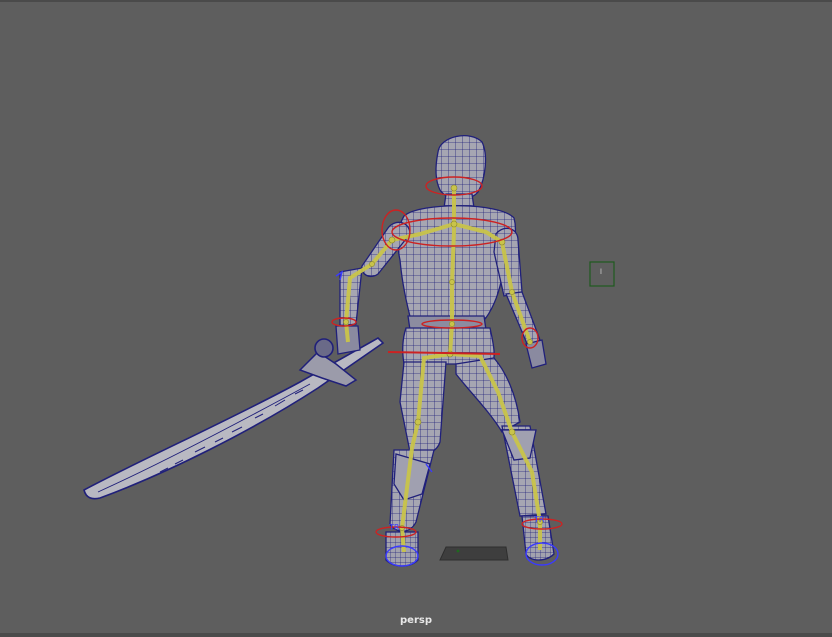 This screenshot has height=637, width=832. I want to click on locator-label: l, so click(601, 272).